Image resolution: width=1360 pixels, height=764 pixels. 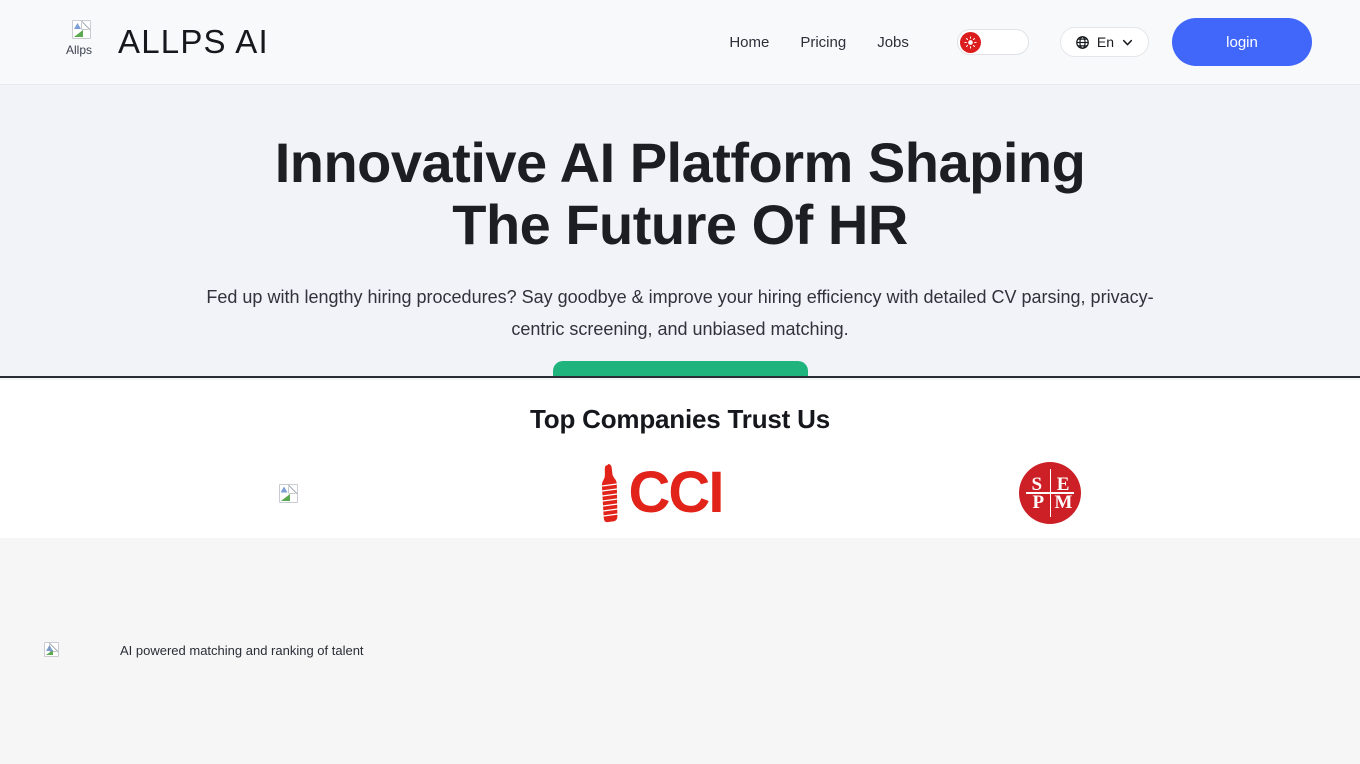 I want to click on nav-links: Home Pricing Jobs, so click(x=819, y=42).